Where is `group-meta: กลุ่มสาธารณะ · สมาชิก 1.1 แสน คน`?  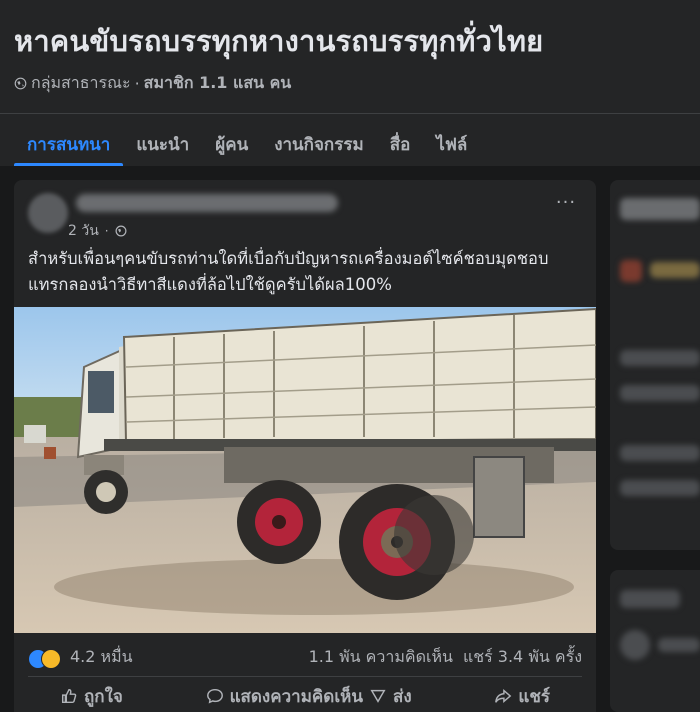
group-meta: กลุ่มสาธารณะ · สมาชิก 1.1 แสน คน is located at coordinates (152, 83).